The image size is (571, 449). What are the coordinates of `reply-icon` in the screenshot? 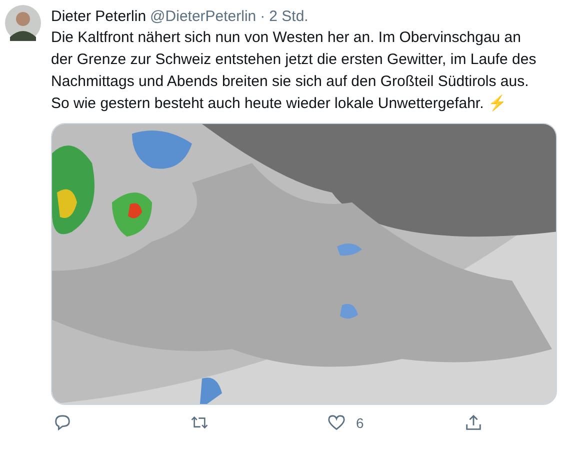 It's located at (62, 422).